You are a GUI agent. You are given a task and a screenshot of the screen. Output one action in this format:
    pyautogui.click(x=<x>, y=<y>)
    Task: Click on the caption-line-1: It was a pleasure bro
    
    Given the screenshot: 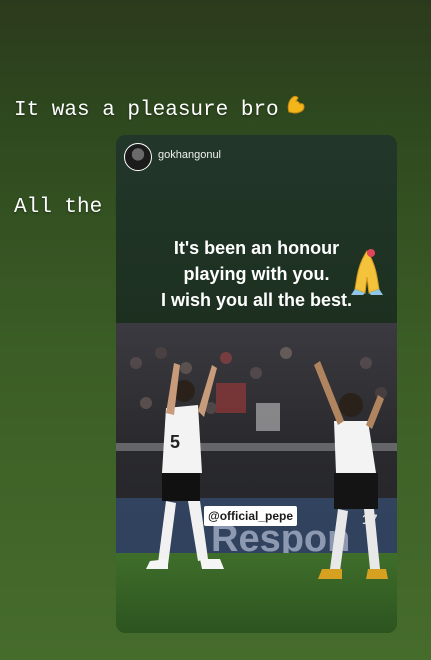 What is the action you would take?
    pyautogui.click(x=219, y=109)
    